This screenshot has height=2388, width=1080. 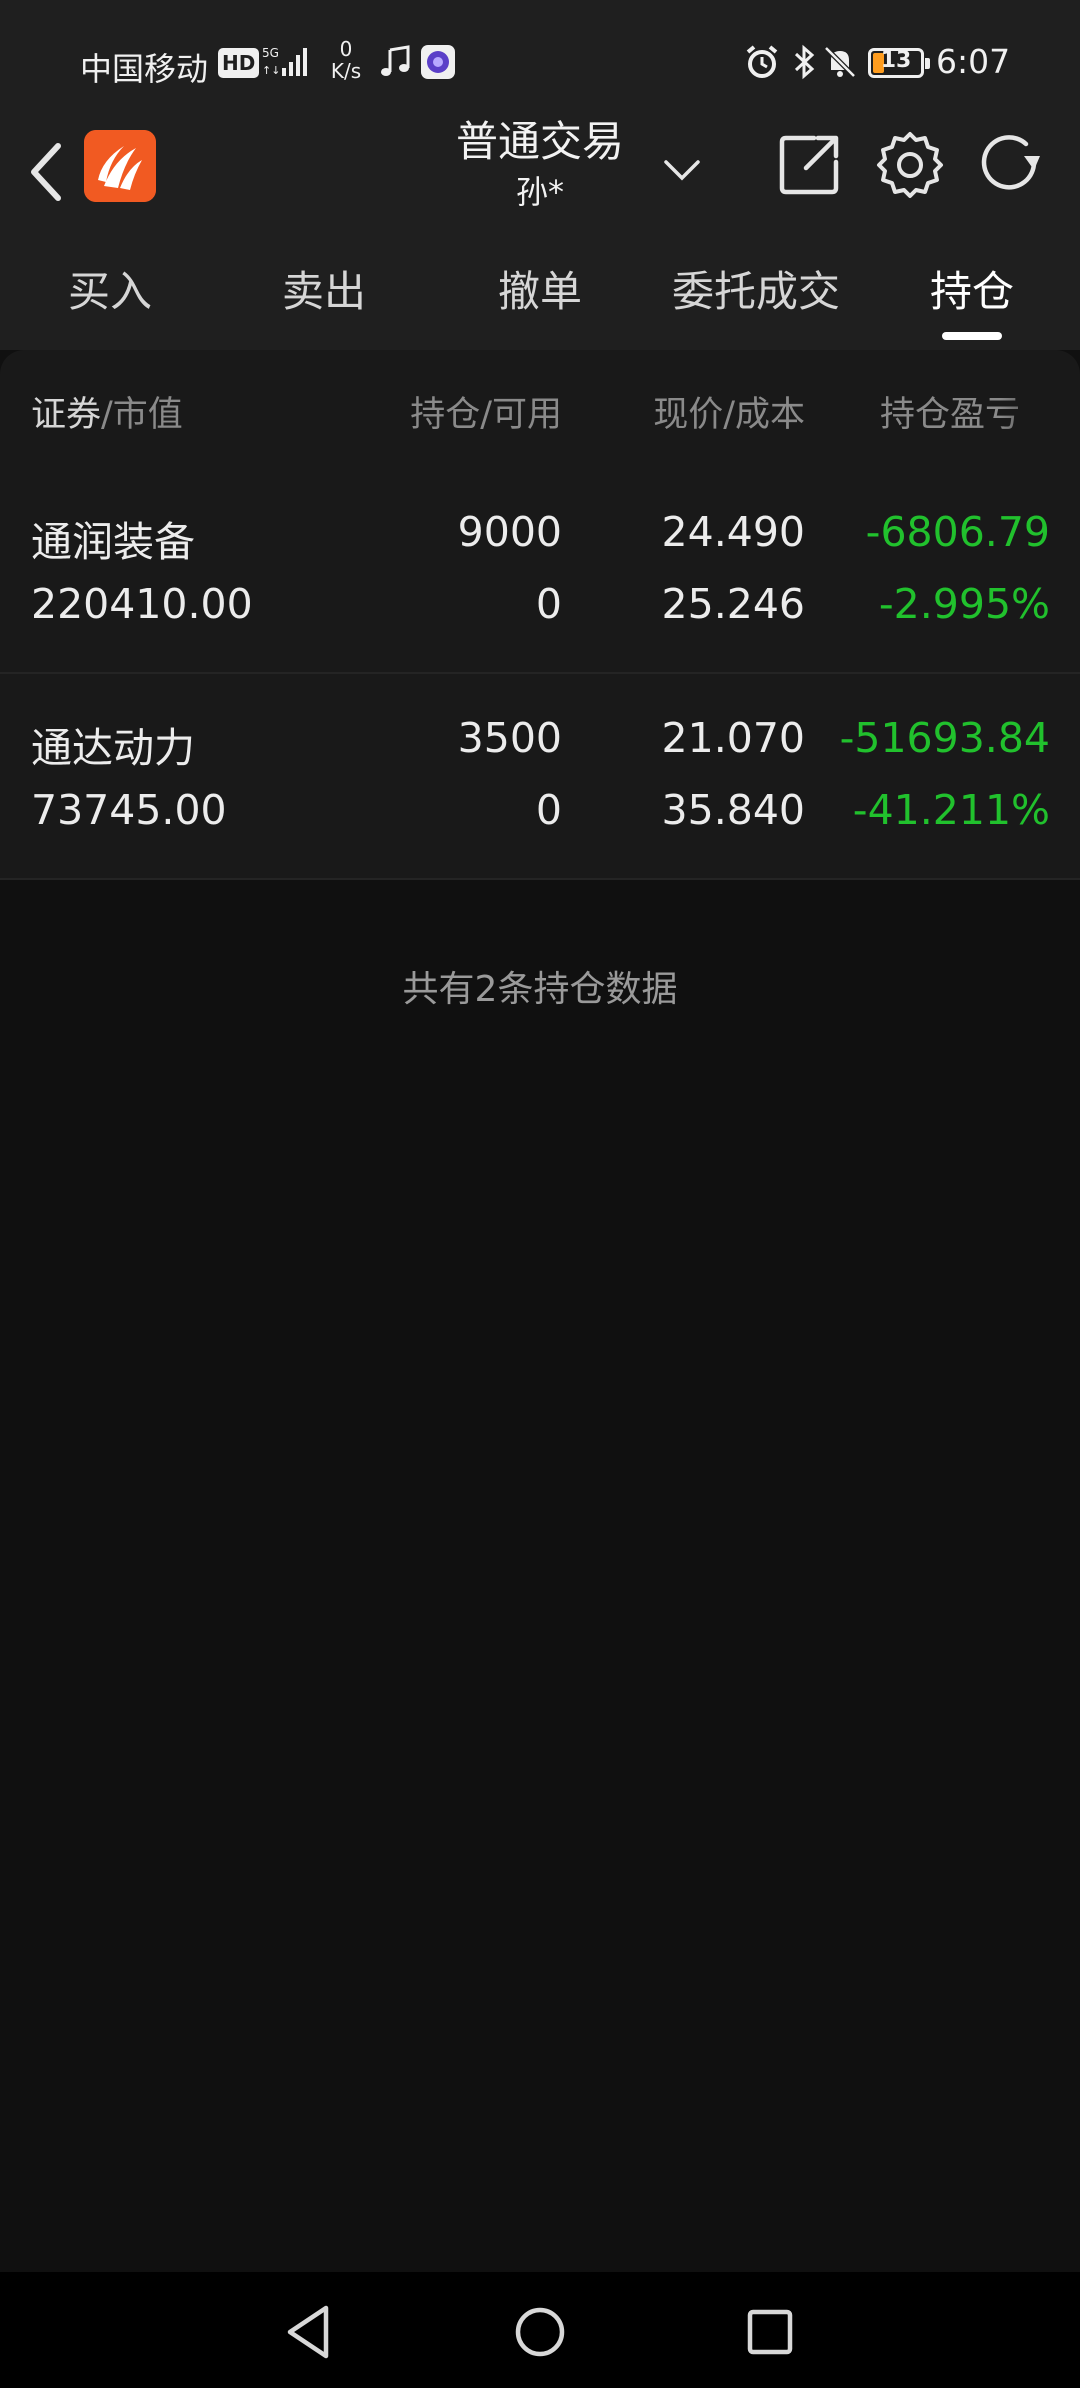 I want to click on system-nav-bar, so click(x=540, y=2330).